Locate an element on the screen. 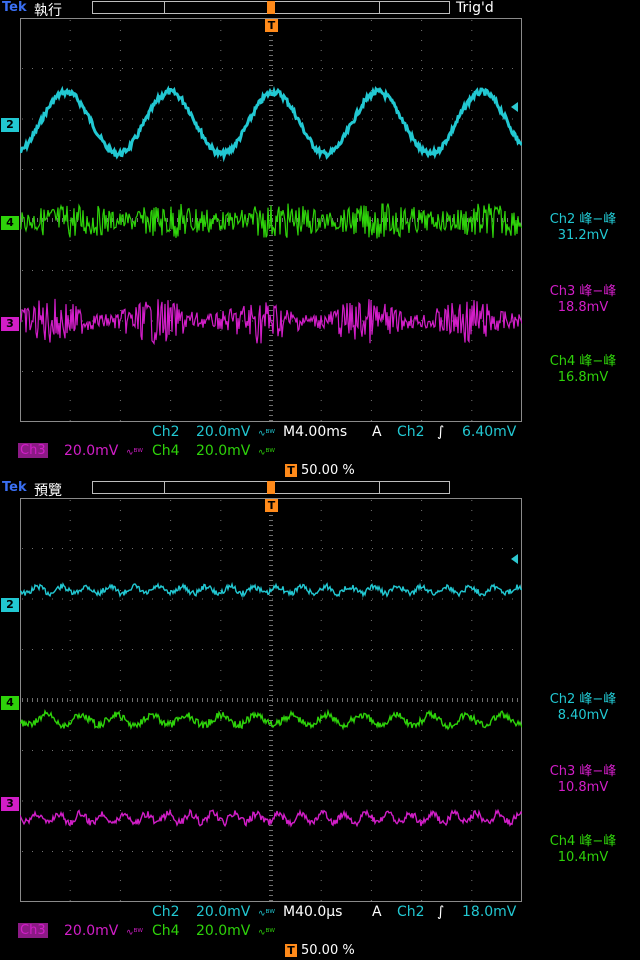 This screenshot has width=640, height=960. measurement-value: 18.8mV is located at coordinates (583, 307).